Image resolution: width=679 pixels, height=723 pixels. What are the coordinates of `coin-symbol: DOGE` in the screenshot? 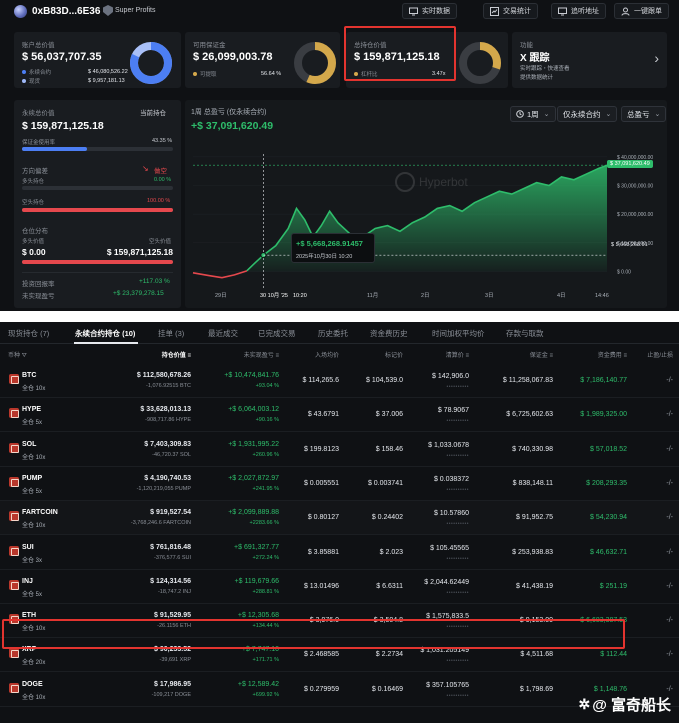 It's located at (32, 684).